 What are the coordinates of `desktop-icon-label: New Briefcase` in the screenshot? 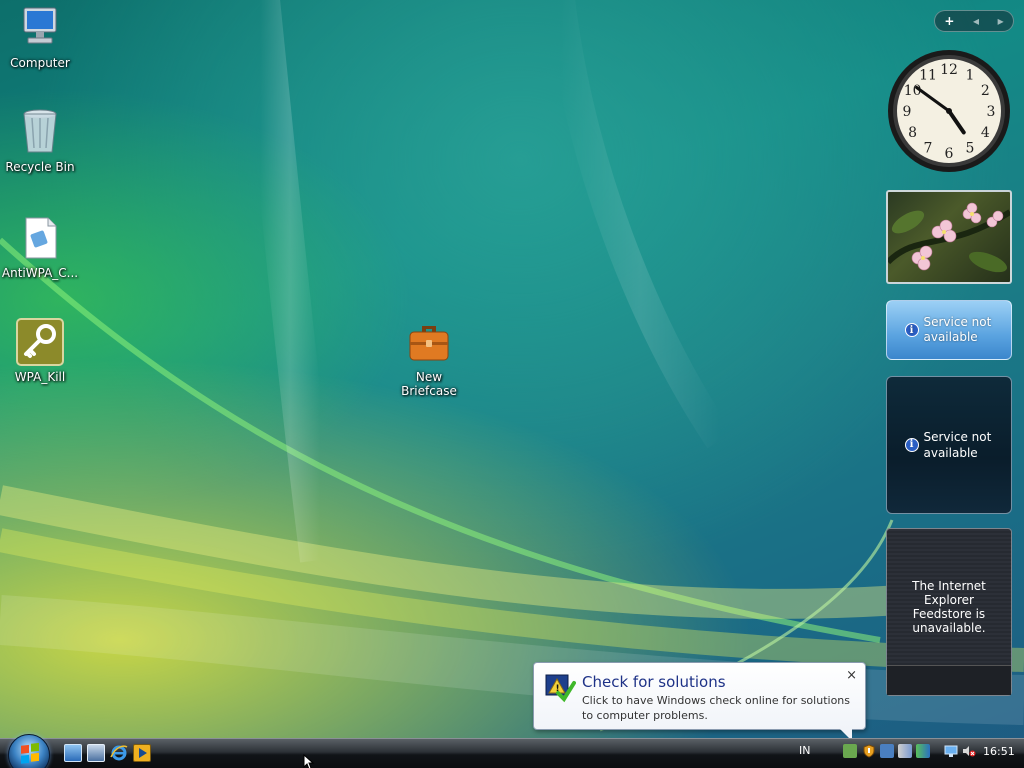 It's located at (429, 384).